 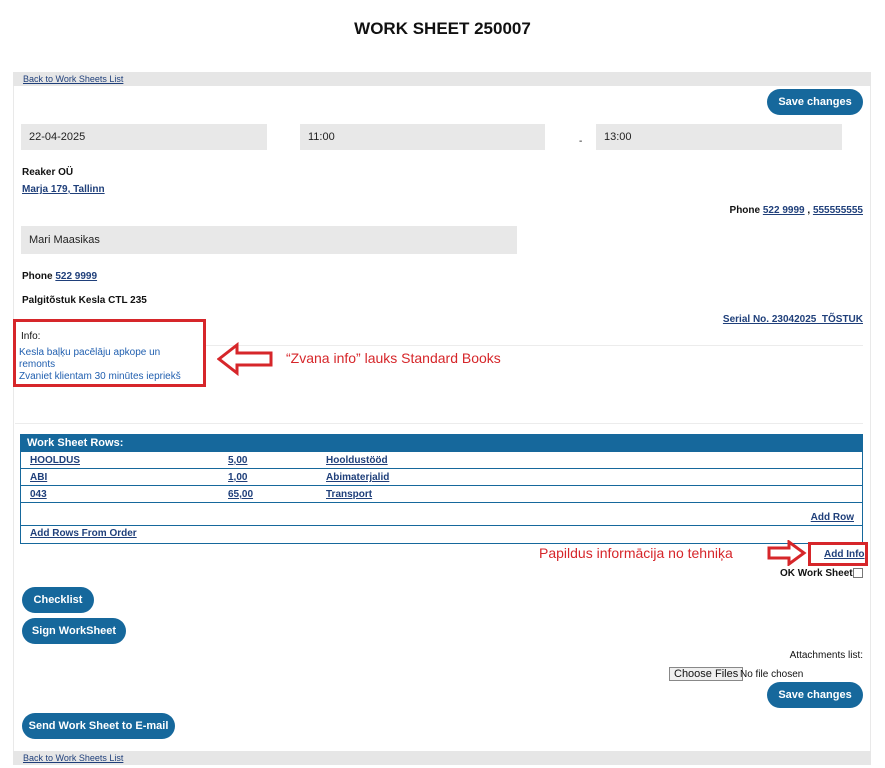 I want to click on client-phone-2-link: 555555555, so click(x=838, y=210).